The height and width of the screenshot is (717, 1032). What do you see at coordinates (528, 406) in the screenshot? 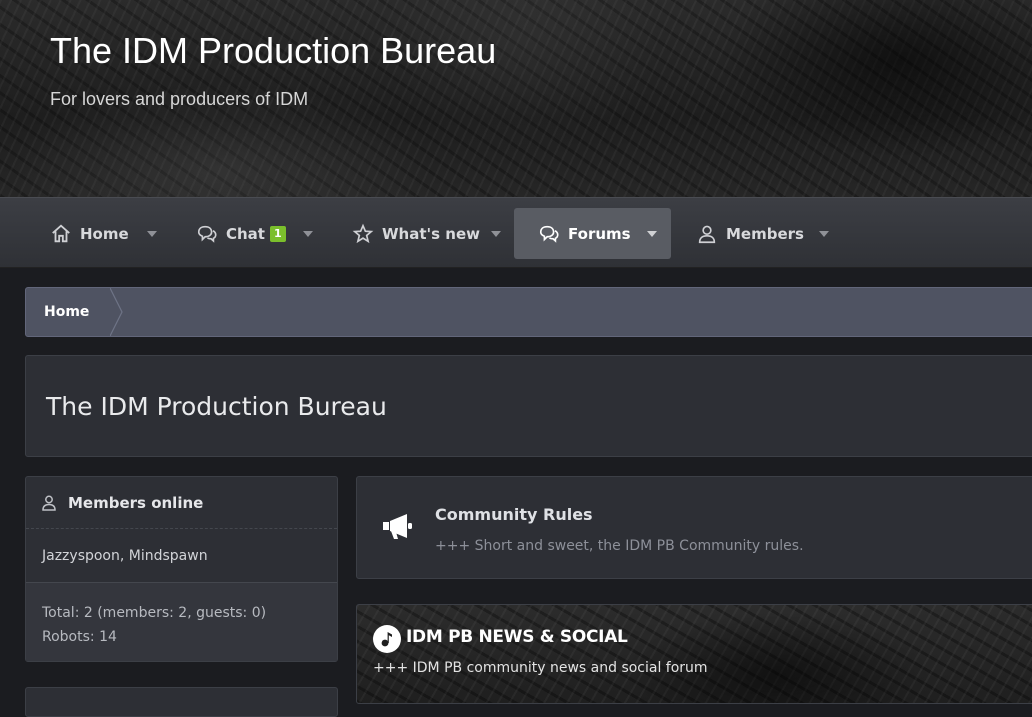
I see `page-title-block: The IDM Production Bureau` at bounding box center [528, 406].